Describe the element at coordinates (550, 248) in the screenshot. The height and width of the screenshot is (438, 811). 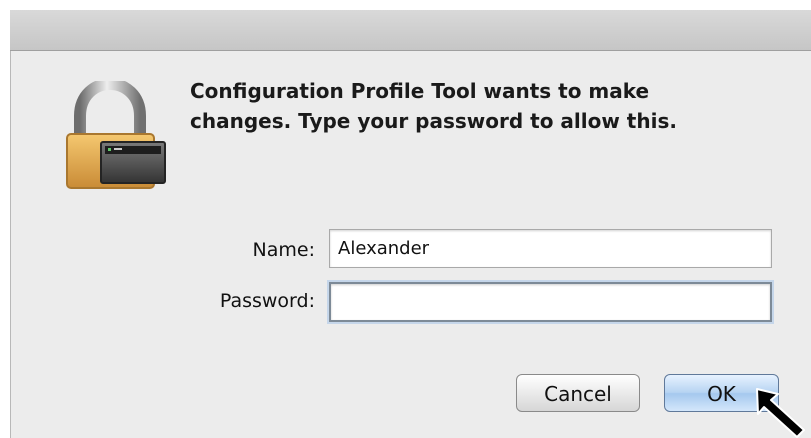
I see `name-input` at that location.